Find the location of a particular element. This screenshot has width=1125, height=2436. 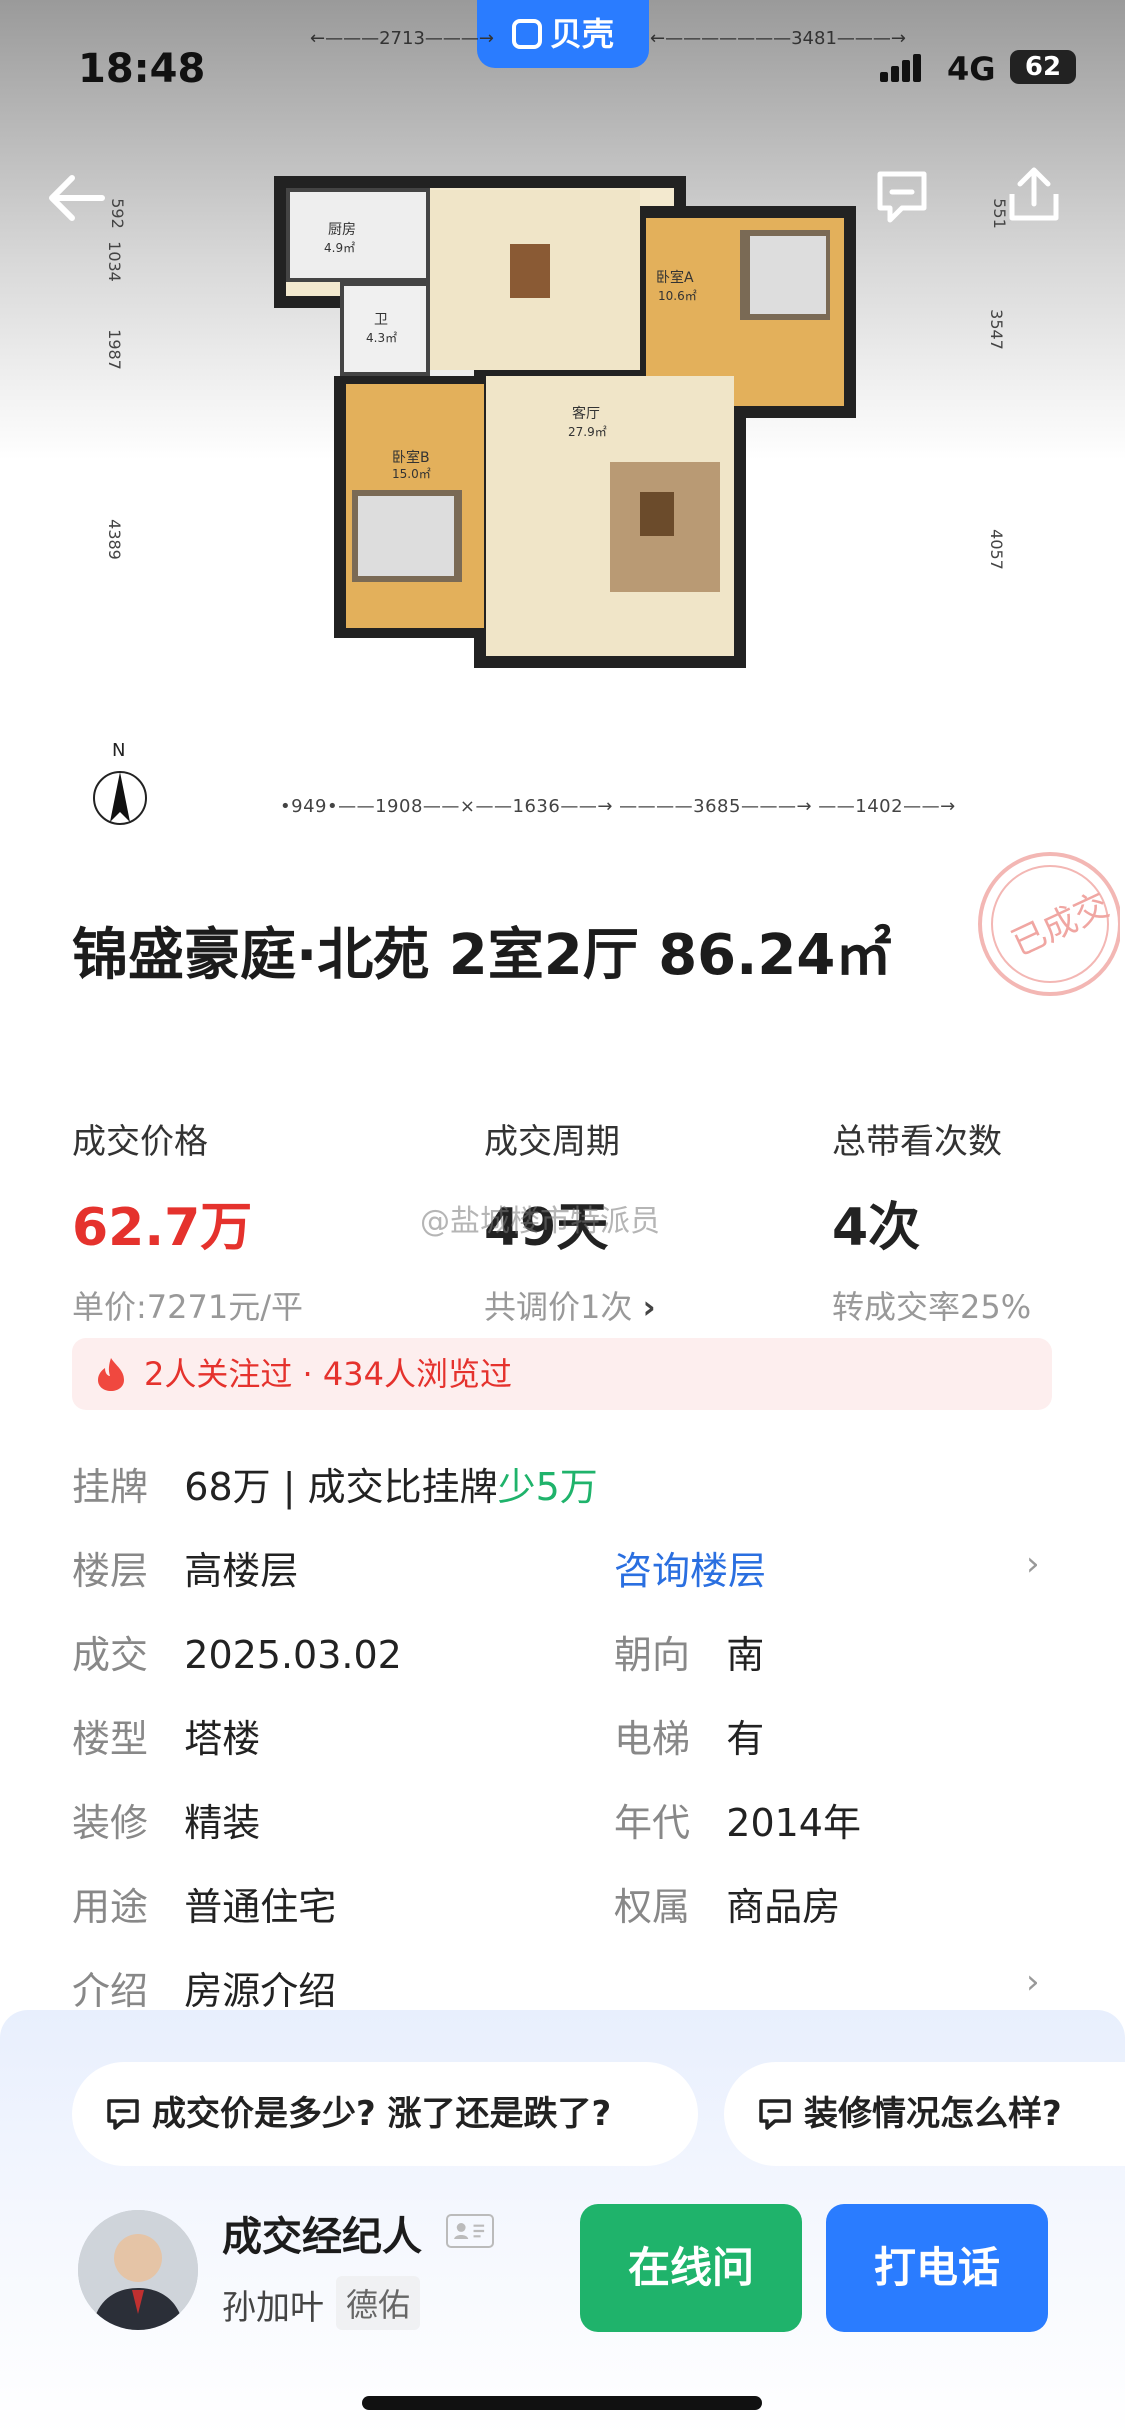

row-deal-date: 成交 2025.03.02 is located at coordinates (237, 1651).